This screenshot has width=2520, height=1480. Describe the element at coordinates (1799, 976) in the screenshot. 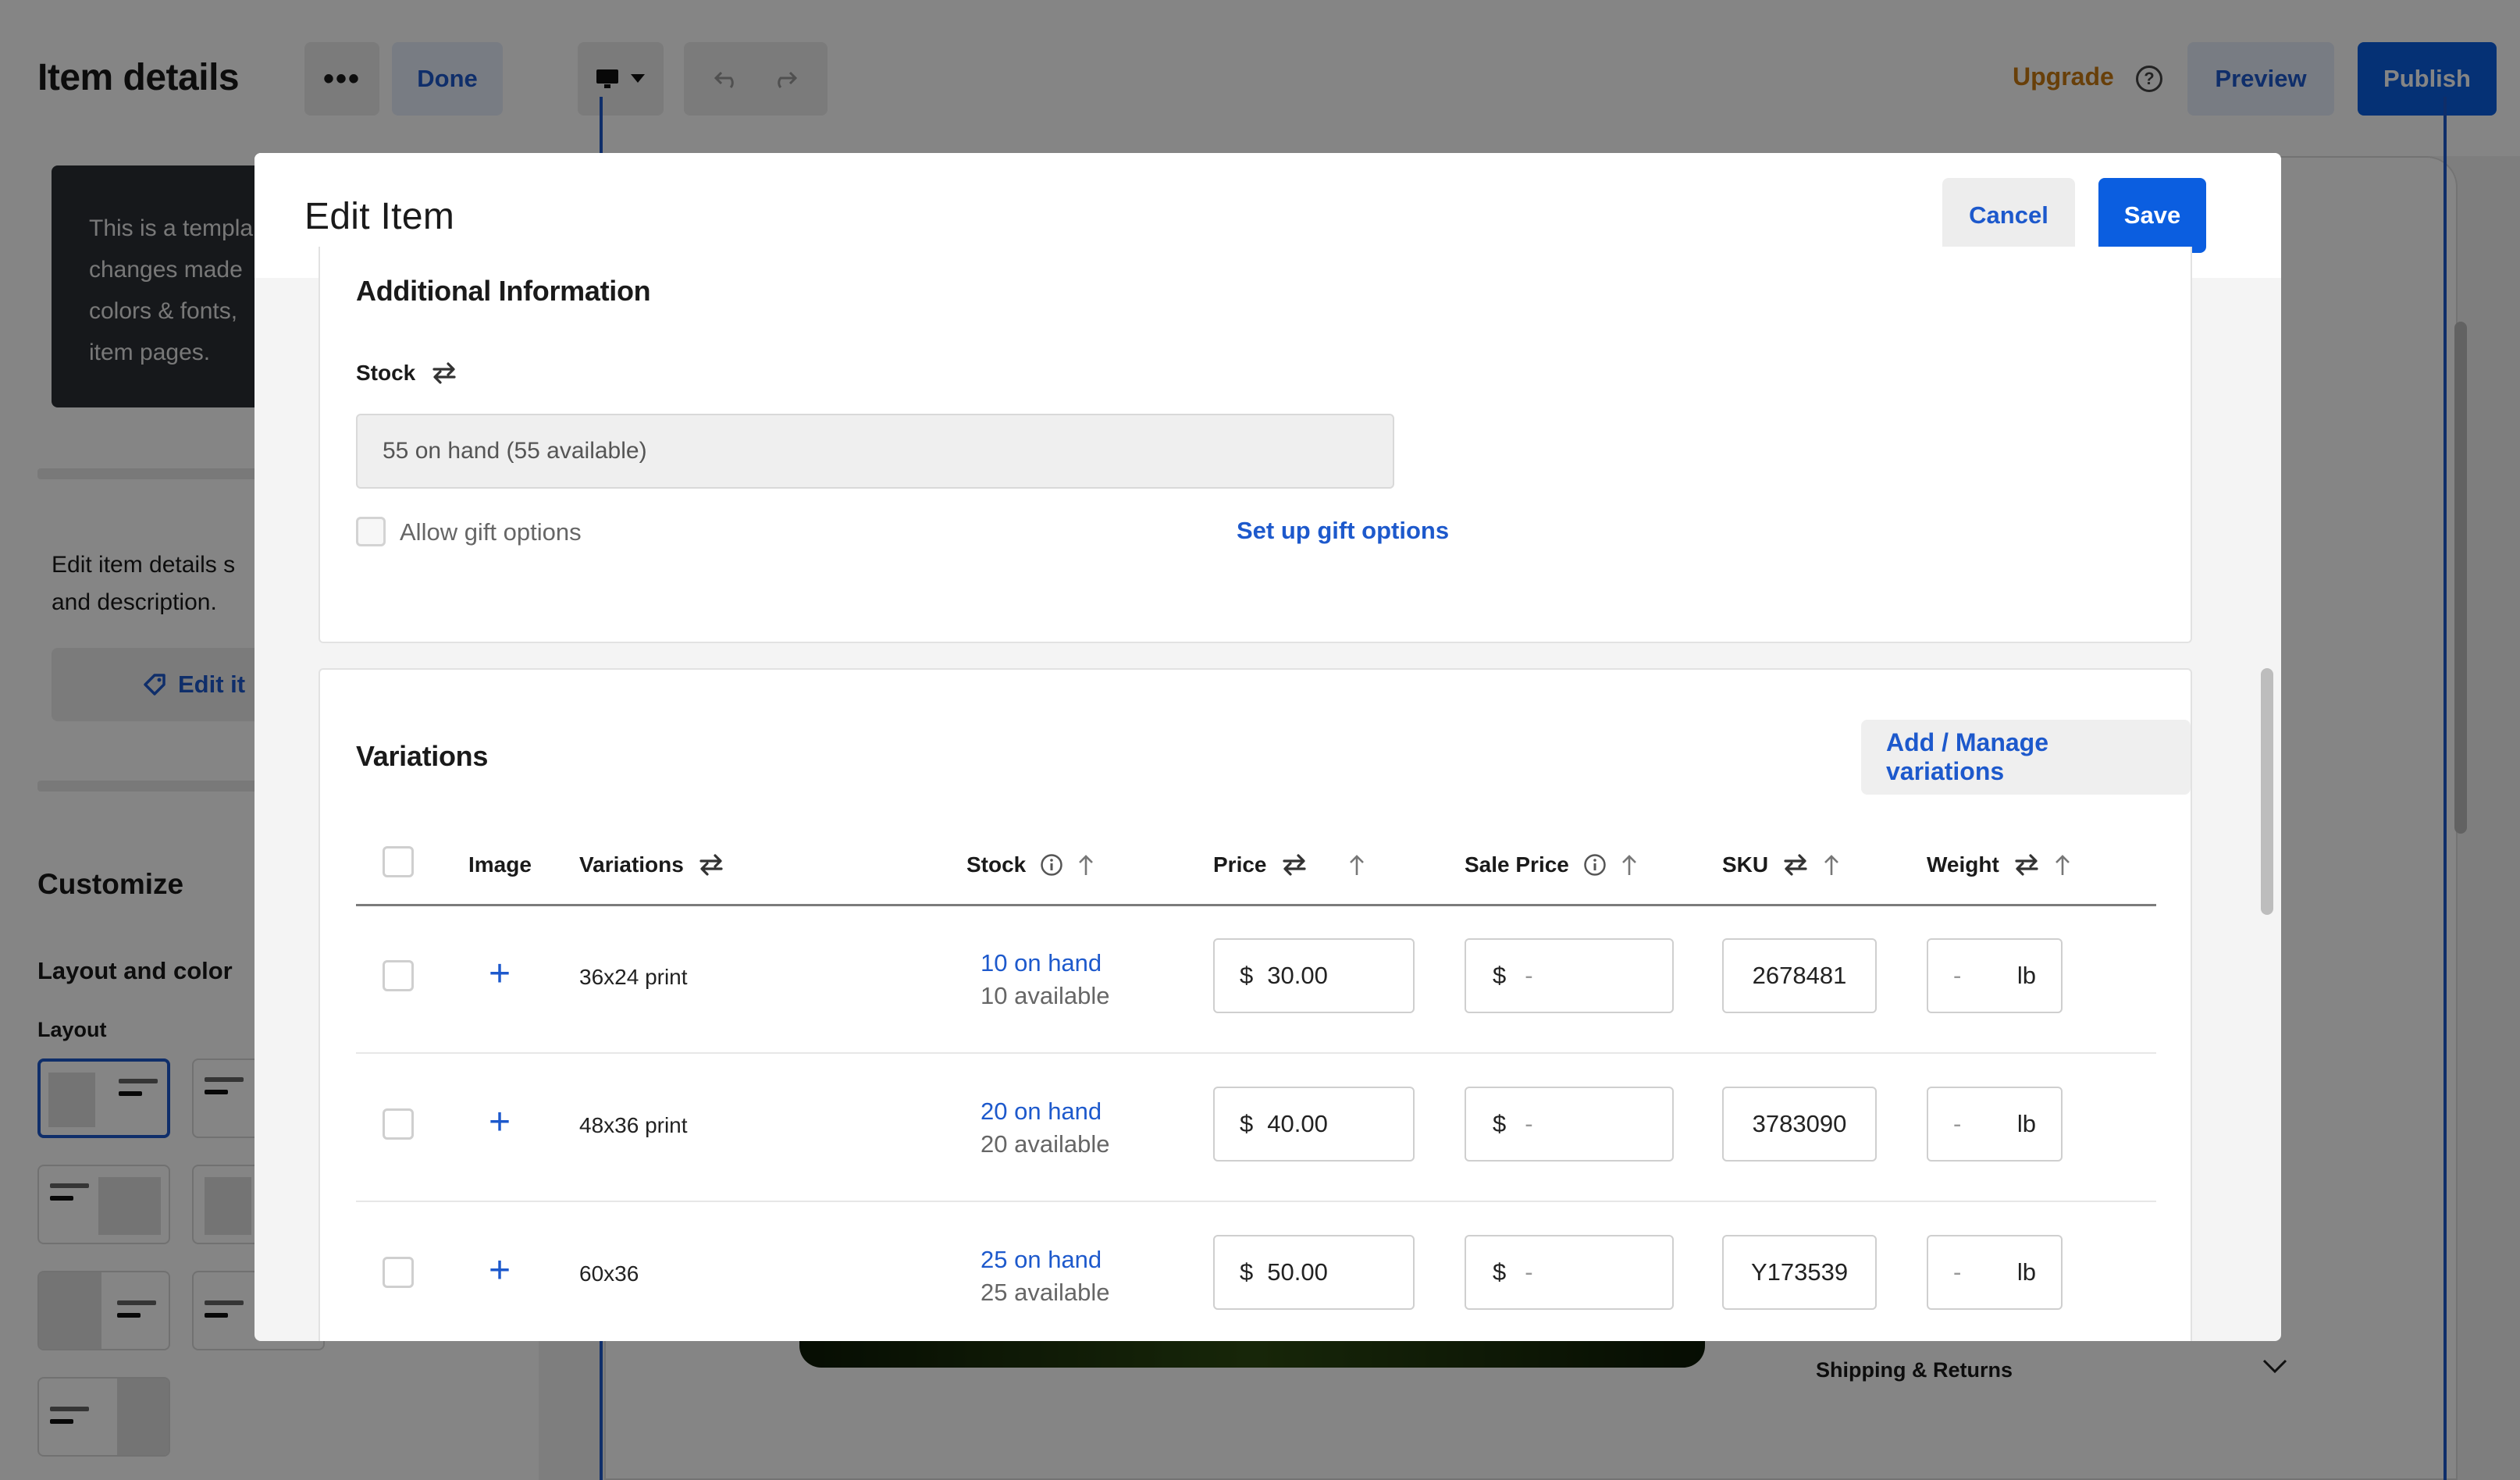

I see `sku-input: 2678481` at that location.